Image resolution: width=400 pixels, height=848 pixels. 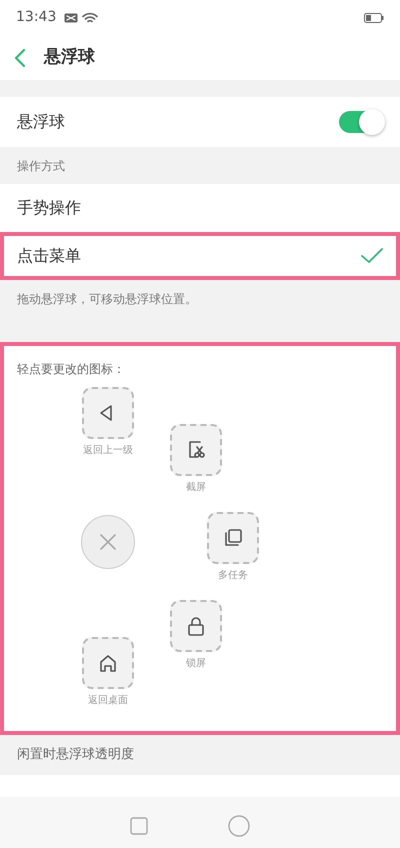 I want to click on page-title: 悬浮球, so click(x=69, y=57).